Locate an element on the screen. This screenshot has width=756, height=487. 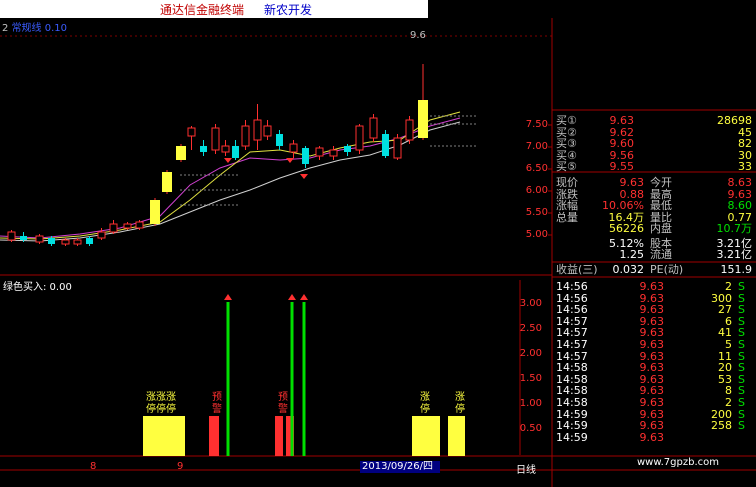
high-price-marker: 9.6 is located at coordinates (418, 35).